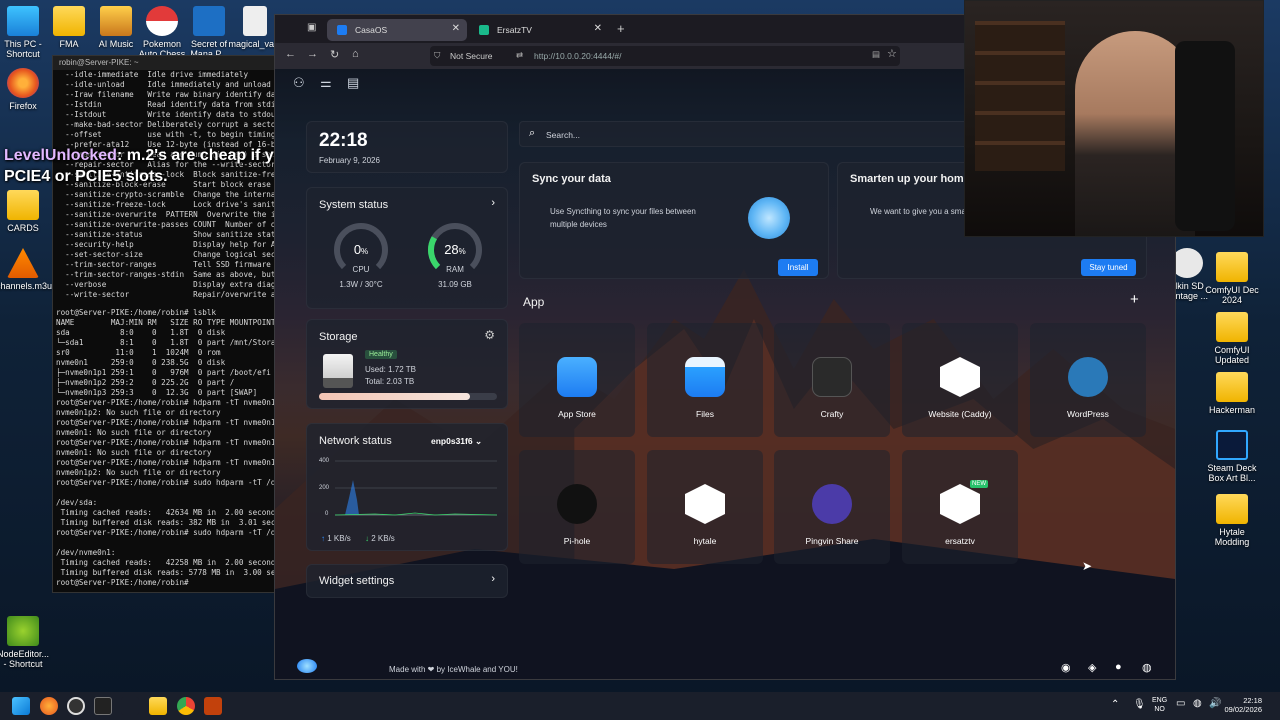 The height and width of the screenshot is (720, 1280). Describe the element at coordinates (21, 706) in the screenshot. I see `windows-start-icon` at that location.